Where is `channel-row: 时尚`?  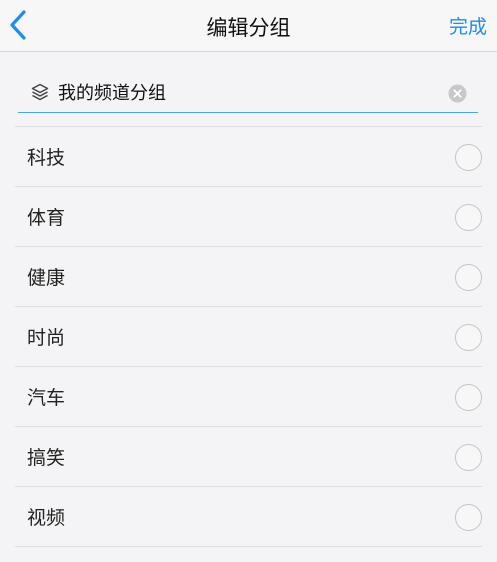
channel-row: 时尚 is located at coordinates (248, 337).